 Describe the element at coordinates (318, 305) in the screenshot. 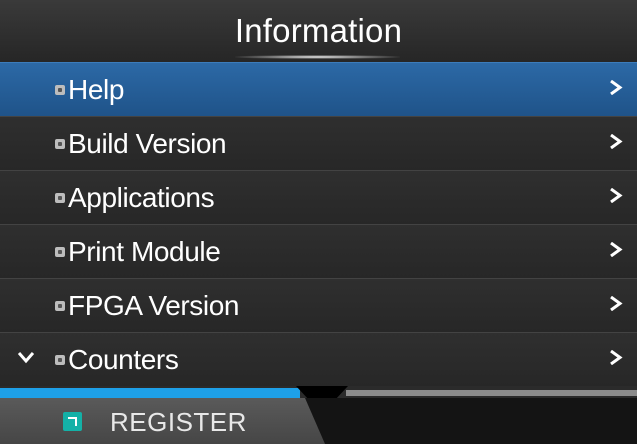

I see `menu-item-fpga-version: FPGA Version` at that location.